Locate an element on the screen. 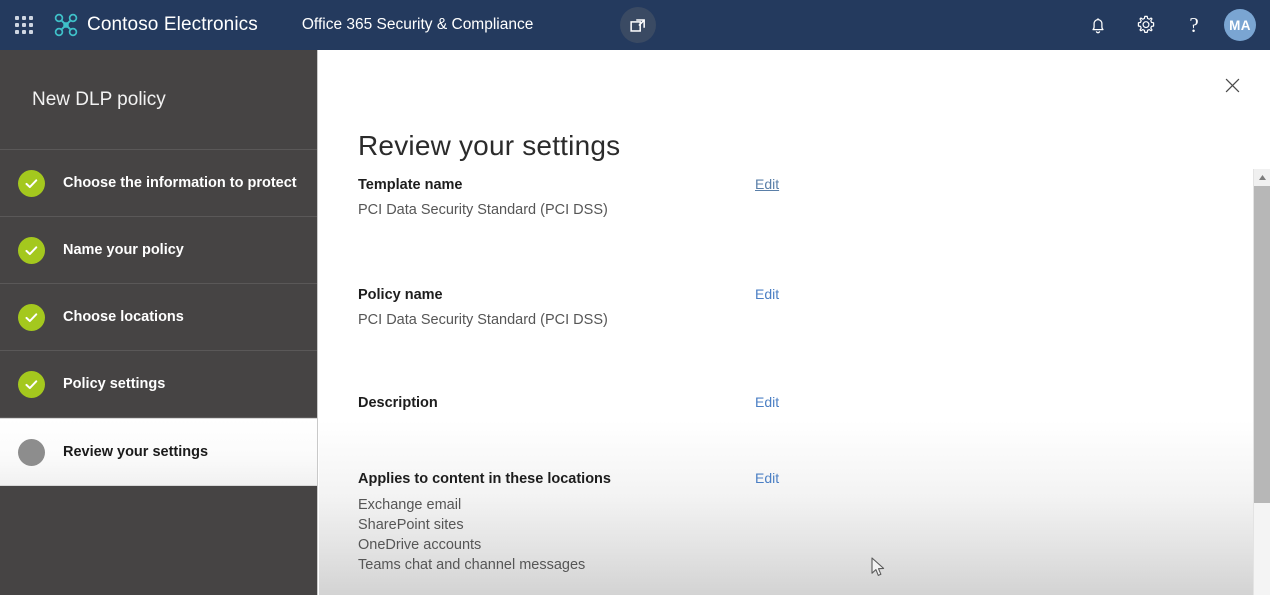 The image size is (1270, 595). brand-link: Contoso Electronics is located at coordinates (153, 25).